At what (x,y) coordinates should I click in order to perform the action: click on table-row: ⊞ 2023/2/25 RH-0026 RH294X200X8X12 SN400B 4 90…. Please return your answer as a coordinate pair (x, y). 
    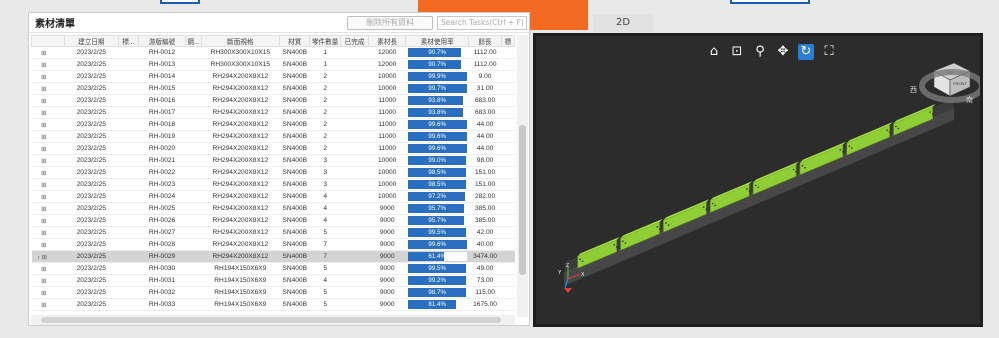
    Looking at the image, I should click on (273, 220).